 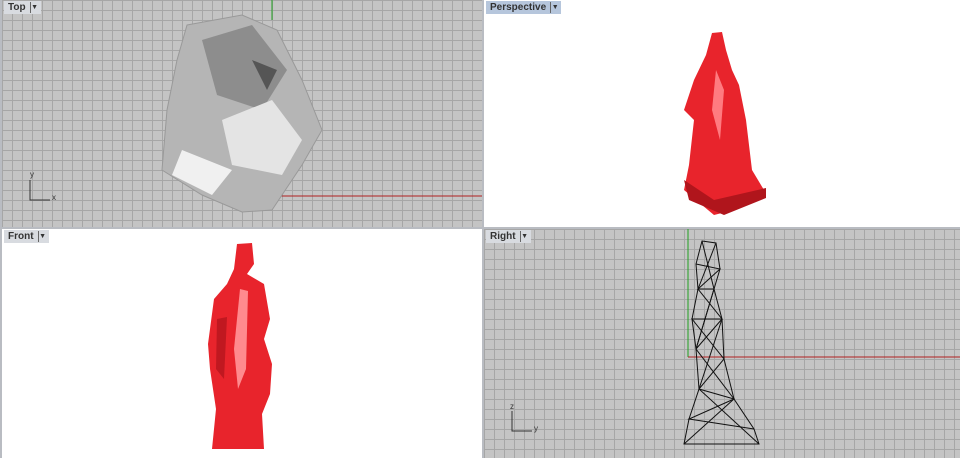 What do you see at coordinates (512, 406) in the screenshot?
I see `axis-label-z: z` at bounding box center [512, 406].